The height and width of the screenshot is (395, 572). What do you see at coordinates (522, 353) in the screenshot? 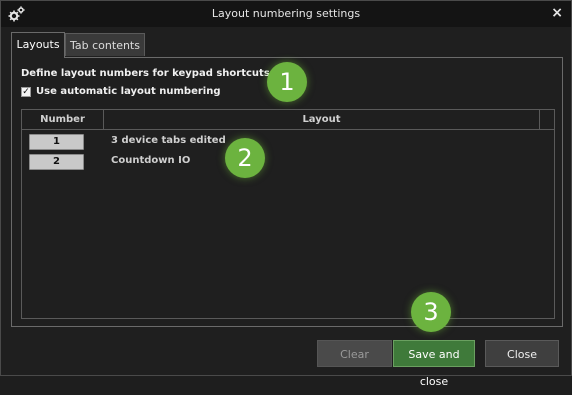
I see `close-button: Close` at bounding box center [522, 353].